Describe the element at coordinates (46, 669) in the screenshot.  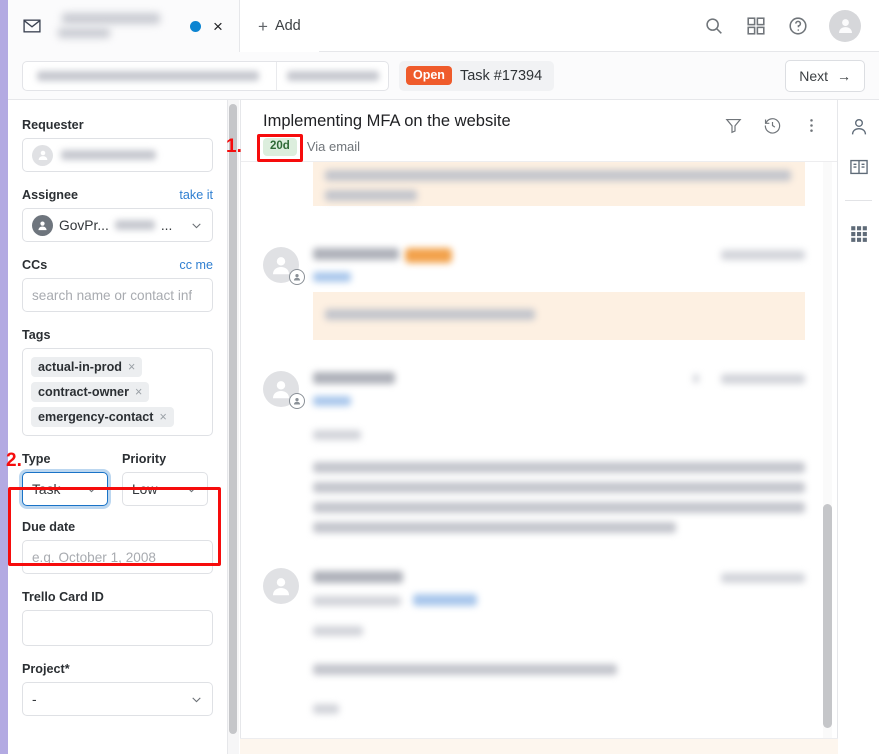
I see `project-label: Project*` at that location.